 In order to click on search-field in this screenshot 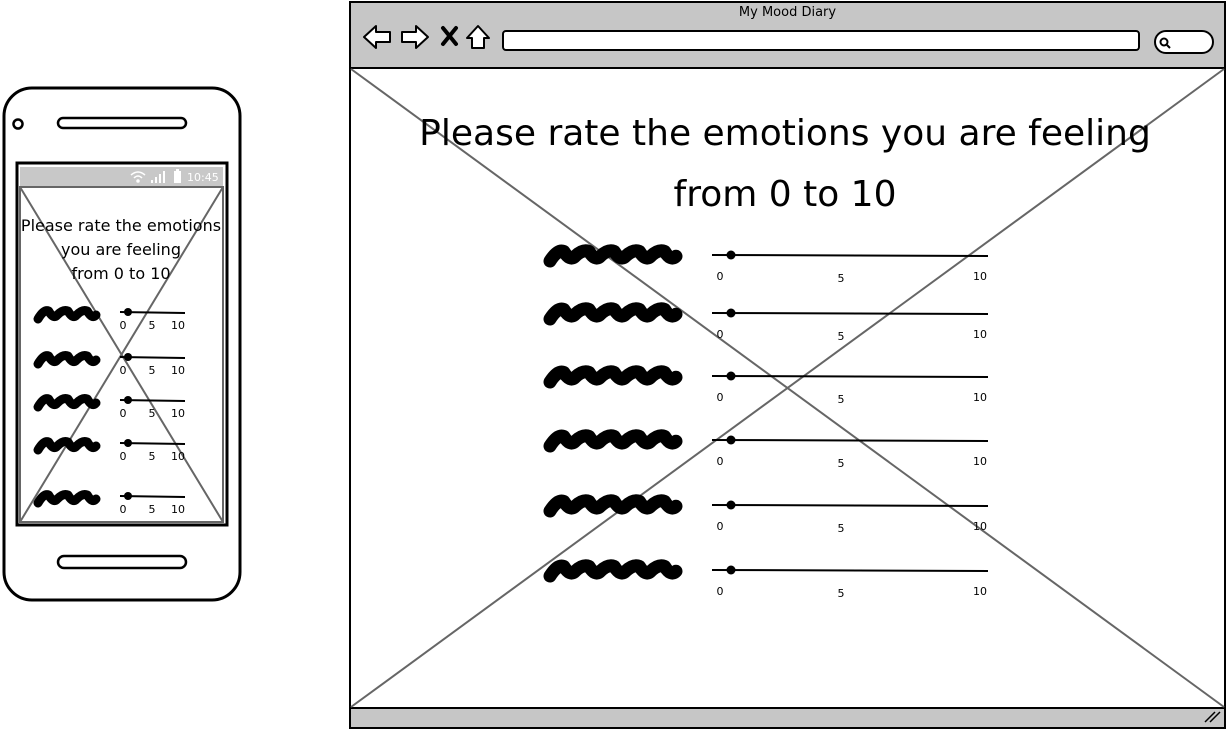, I will do `click(1184, 42)`.